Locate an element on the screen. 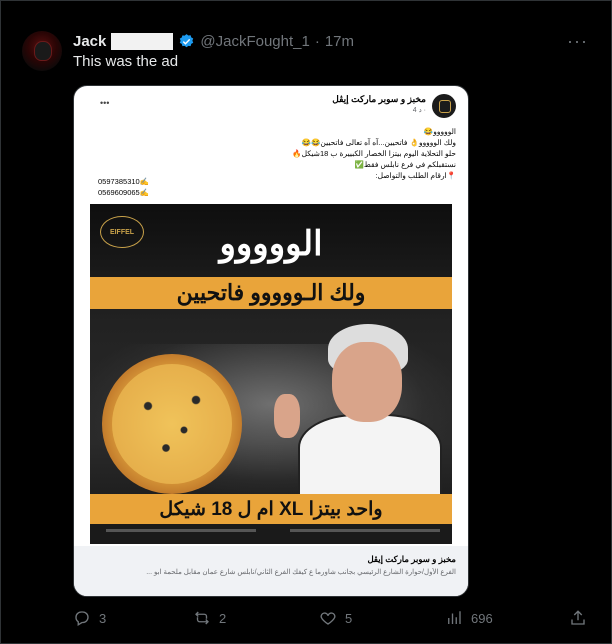 The height and width of the screenshot is (644, 612). tweet-text: This was the ad is located at coordinates (126, 61).